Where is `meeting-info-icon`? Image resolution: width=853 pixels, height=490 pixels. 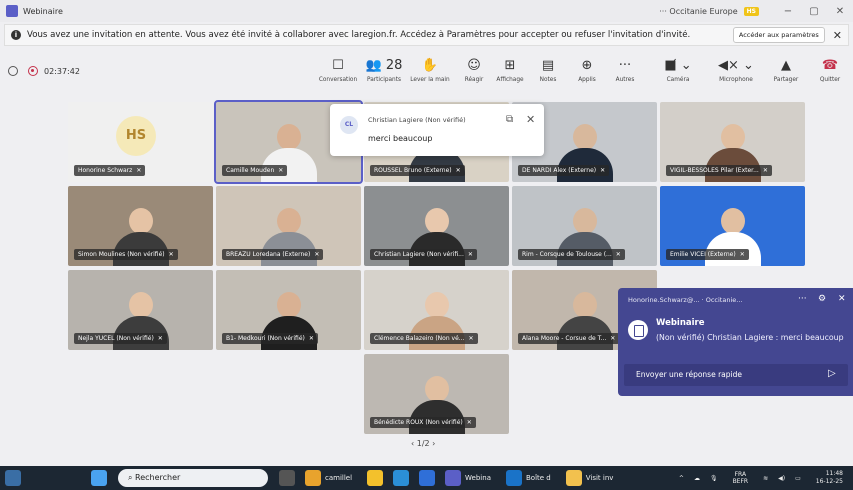
meeting-info-icon is located at coordinates (13, 71).